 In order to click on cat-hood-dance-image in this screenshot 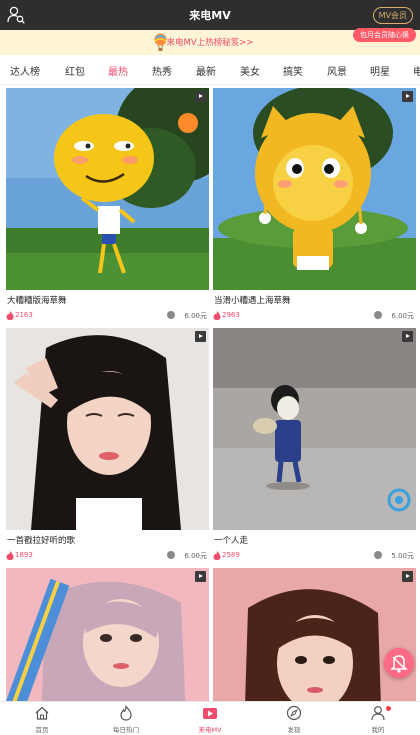, I will do `click(314, 189)`.